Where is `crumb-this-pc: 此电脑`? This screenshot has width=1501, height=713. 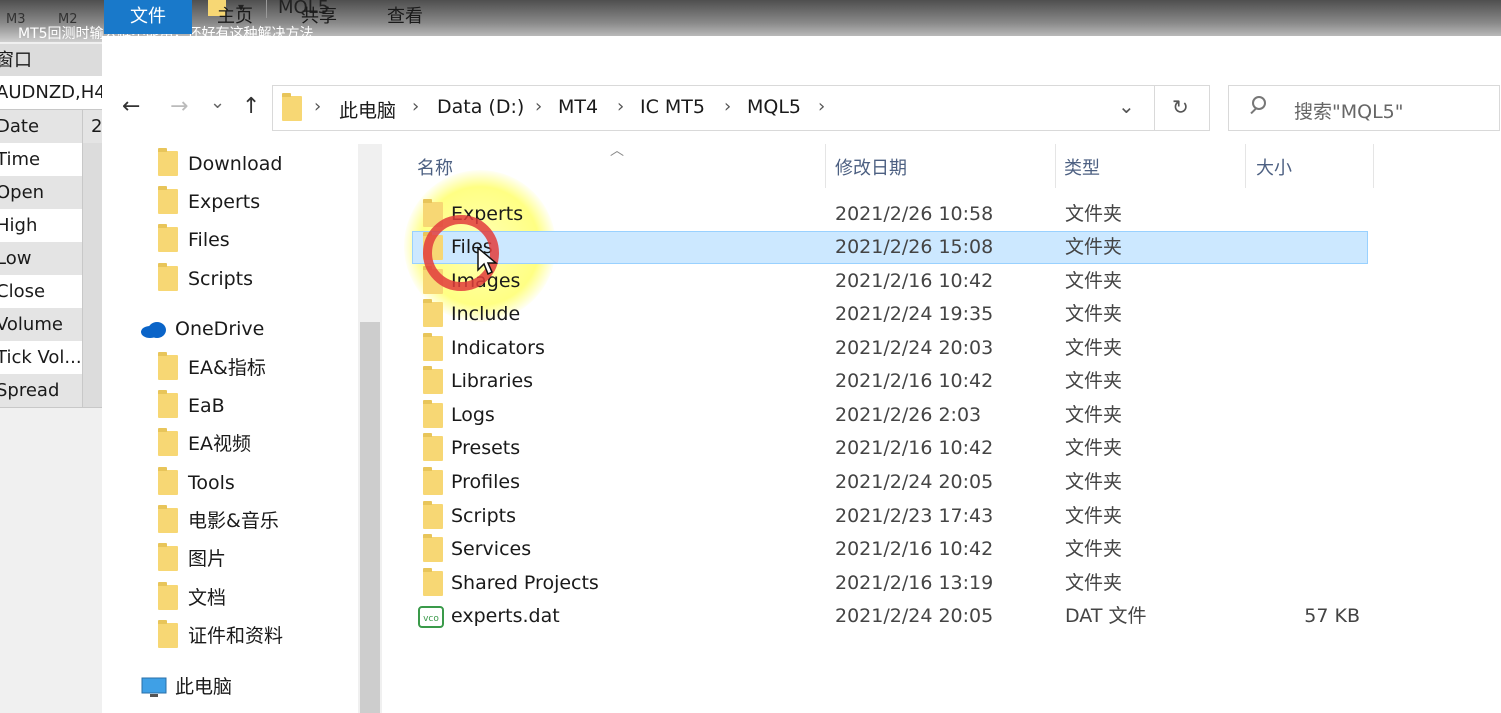
crumb-this-pc: 此电脑 is located at coordinates (367, 109).